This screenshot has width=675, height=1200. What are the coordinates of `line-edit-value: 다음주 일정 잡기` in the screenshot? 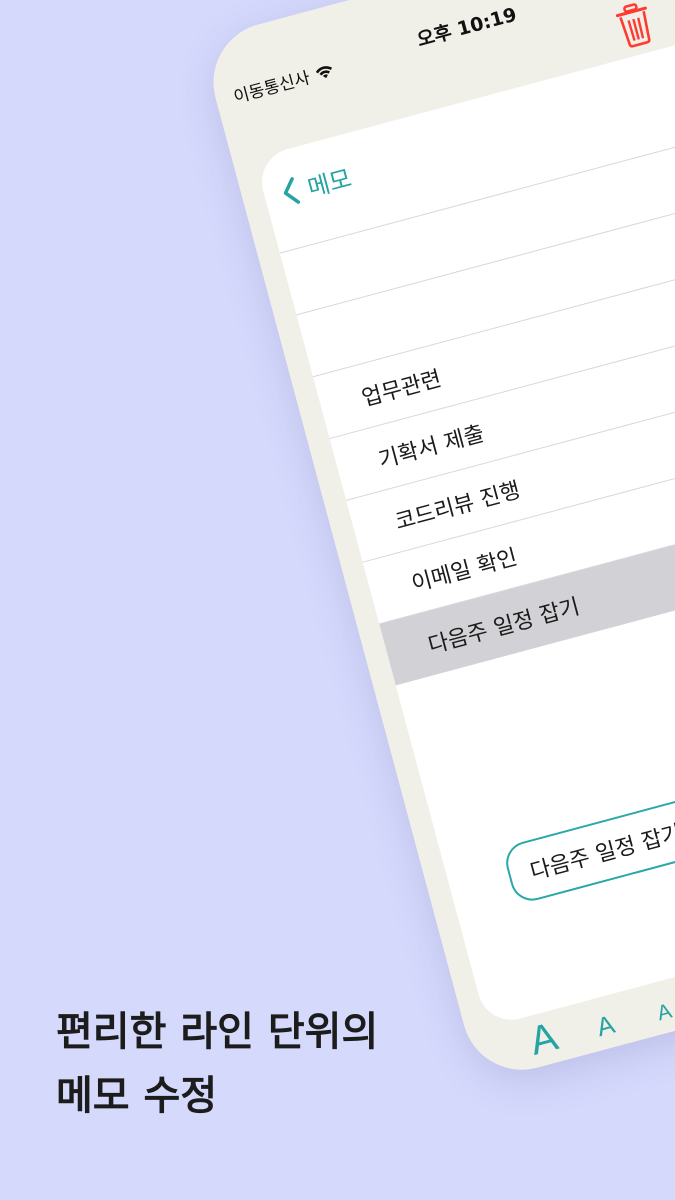 It's located at (601, 853).